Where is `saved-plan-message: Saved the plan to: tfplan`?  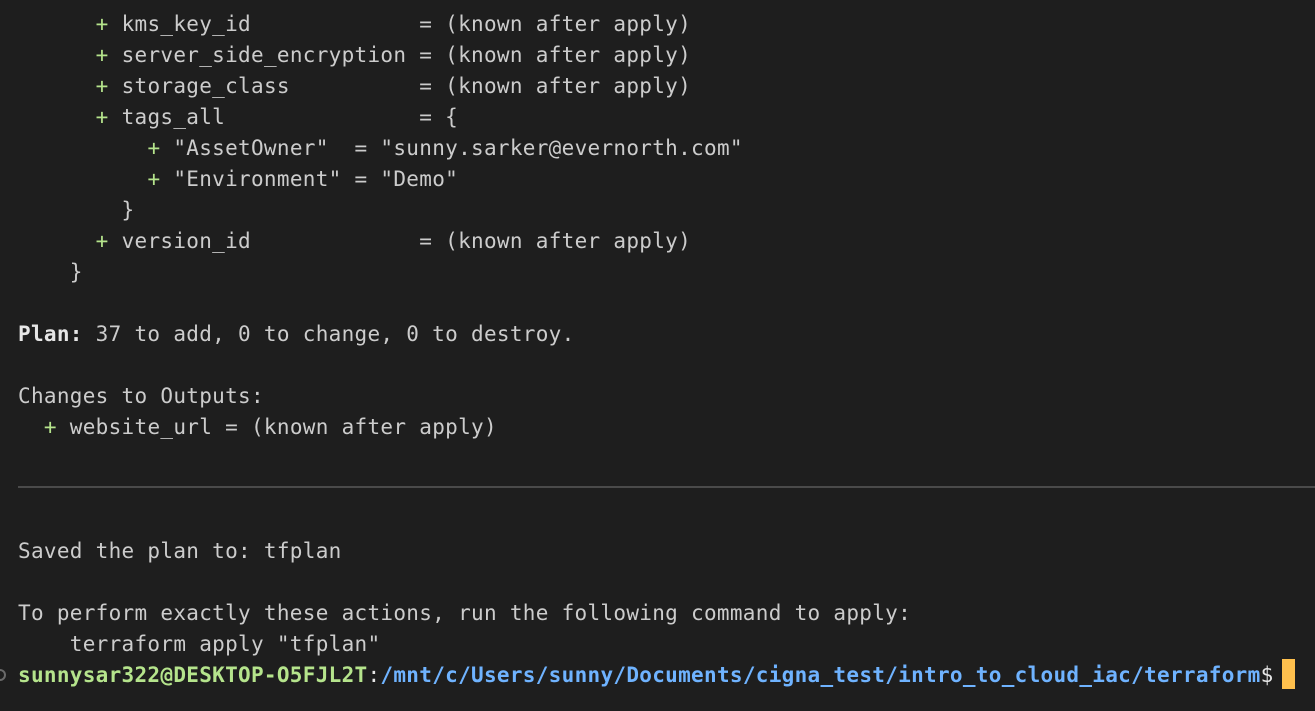
saved-plan-message: Saved the plan to: tfplan is located at coordinates (180, 551).